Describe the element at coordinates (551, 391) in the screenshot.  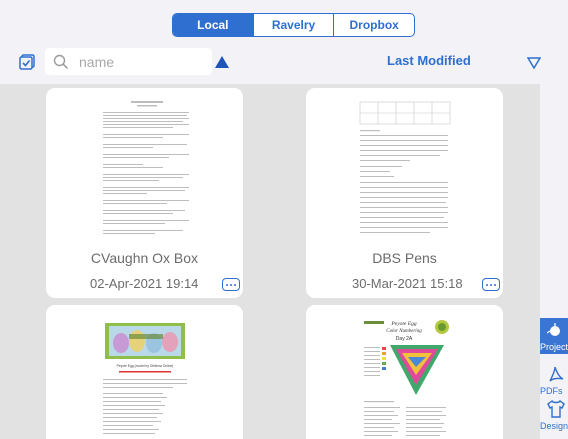
I see `sidebar-item-label: PDFs` at that location.